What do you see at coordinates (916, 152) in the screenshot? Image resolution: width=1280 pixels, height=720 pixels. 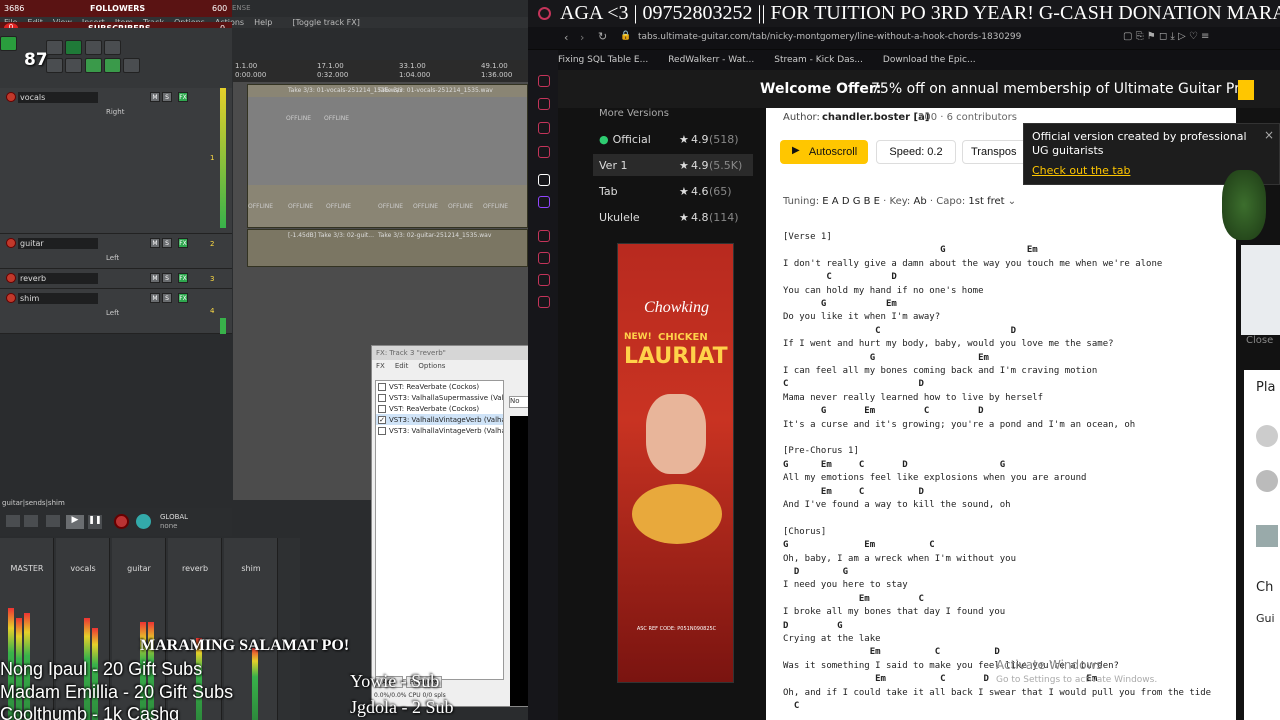 I see `speed-button: Speed: 0.2` at bounding box center [916, 152].